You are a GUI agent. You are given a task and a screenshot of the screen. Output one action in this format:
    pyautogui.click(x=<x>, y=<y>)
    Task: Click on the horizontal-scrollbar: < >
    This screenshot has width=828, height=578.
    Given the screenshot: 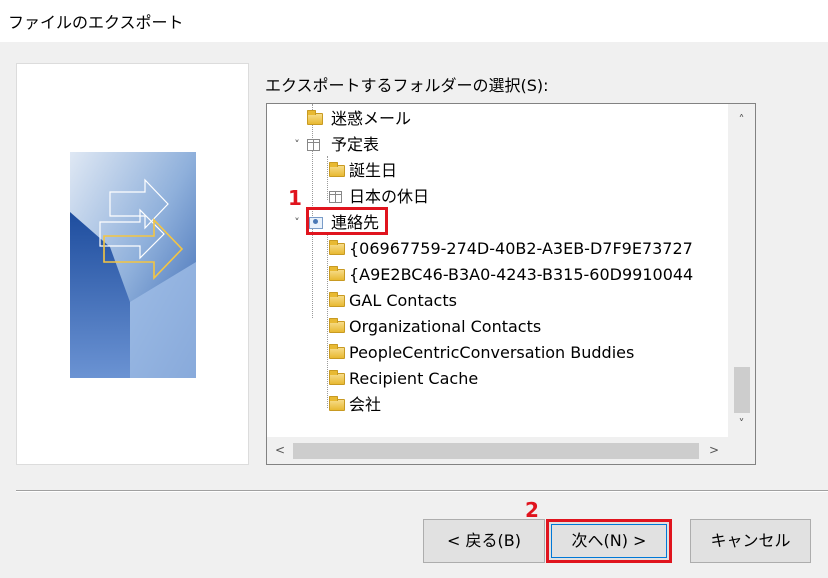 What is the action you would take?
    pyautogui.click(x=498, y=450)
    